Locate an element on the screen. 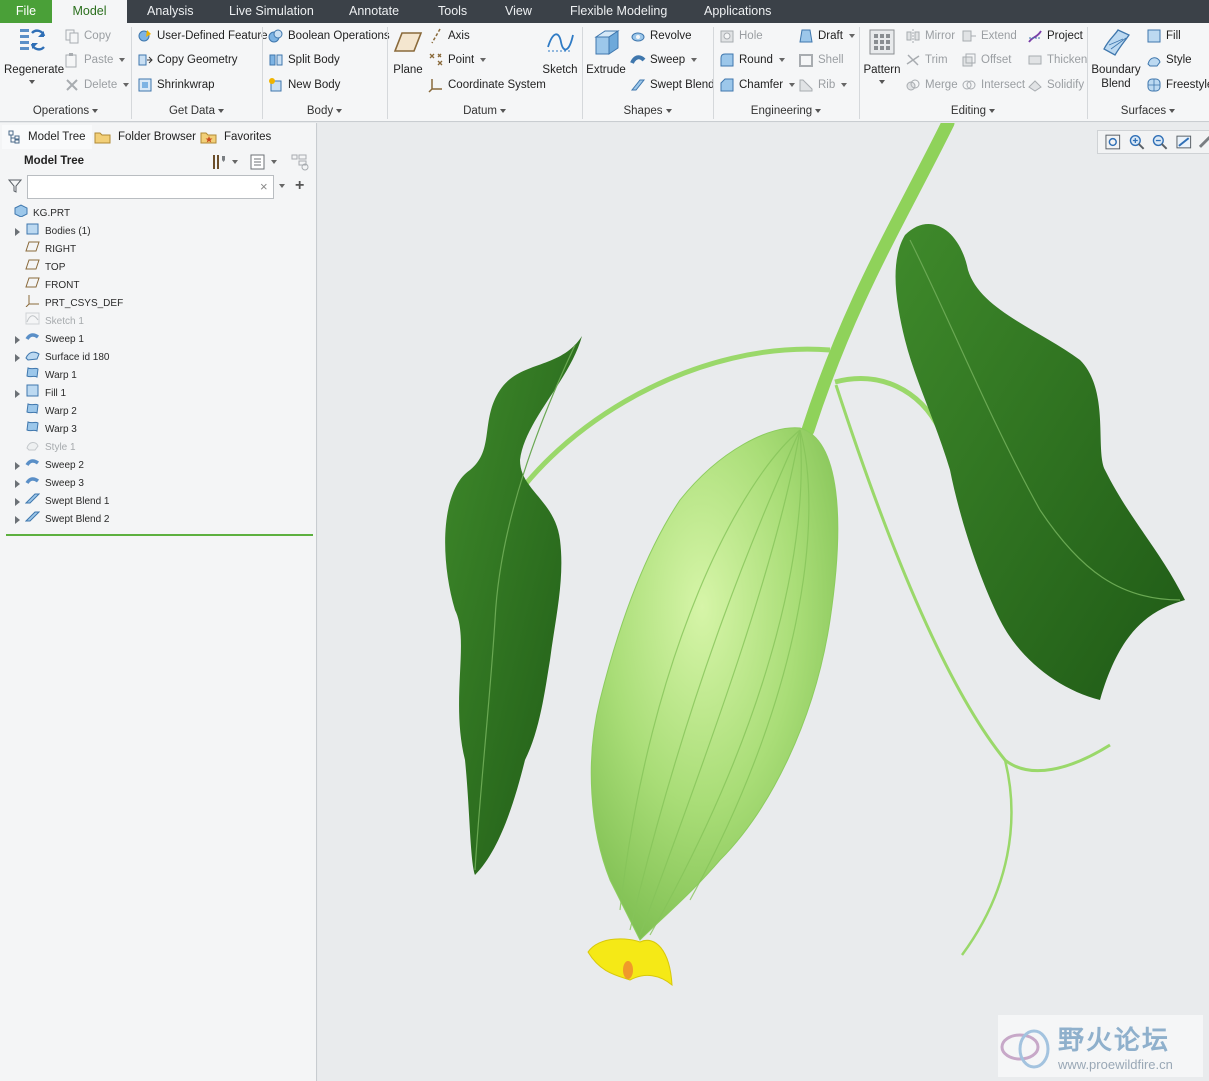 This screenshot has width=1209, height=1081. tree-item: Sweep 1 is located at coordinates (42, 340).